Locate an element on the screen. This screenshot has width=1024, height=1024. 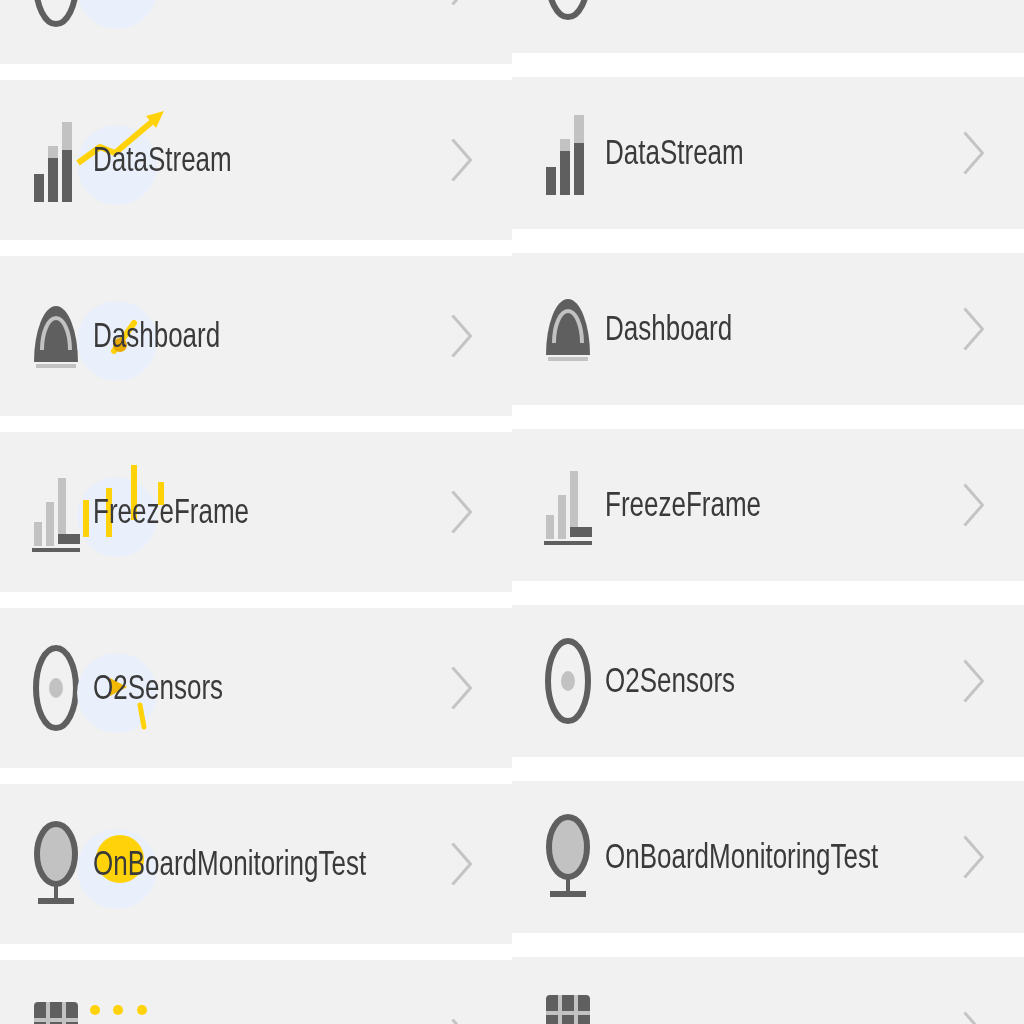
item-label: FreezeFrame is located at coordinates (683, 505).